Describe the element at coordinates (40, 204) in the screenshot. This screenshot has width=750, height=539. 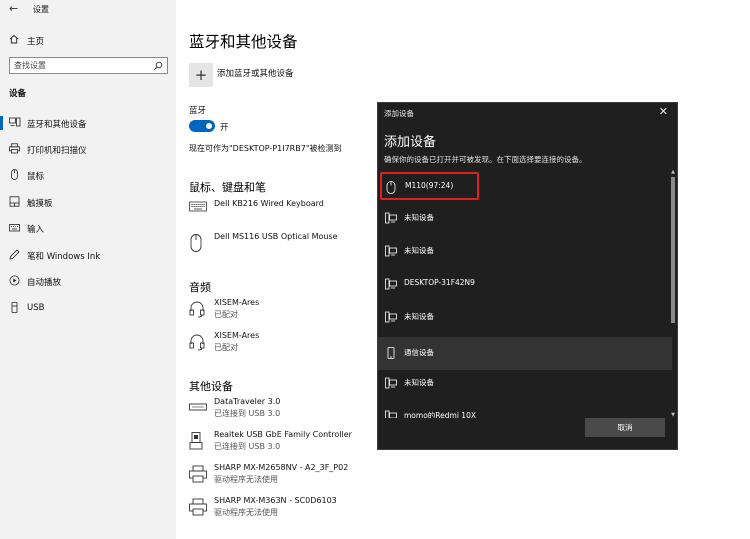
I see `sidebar-item-label: 触摸板` at that location.